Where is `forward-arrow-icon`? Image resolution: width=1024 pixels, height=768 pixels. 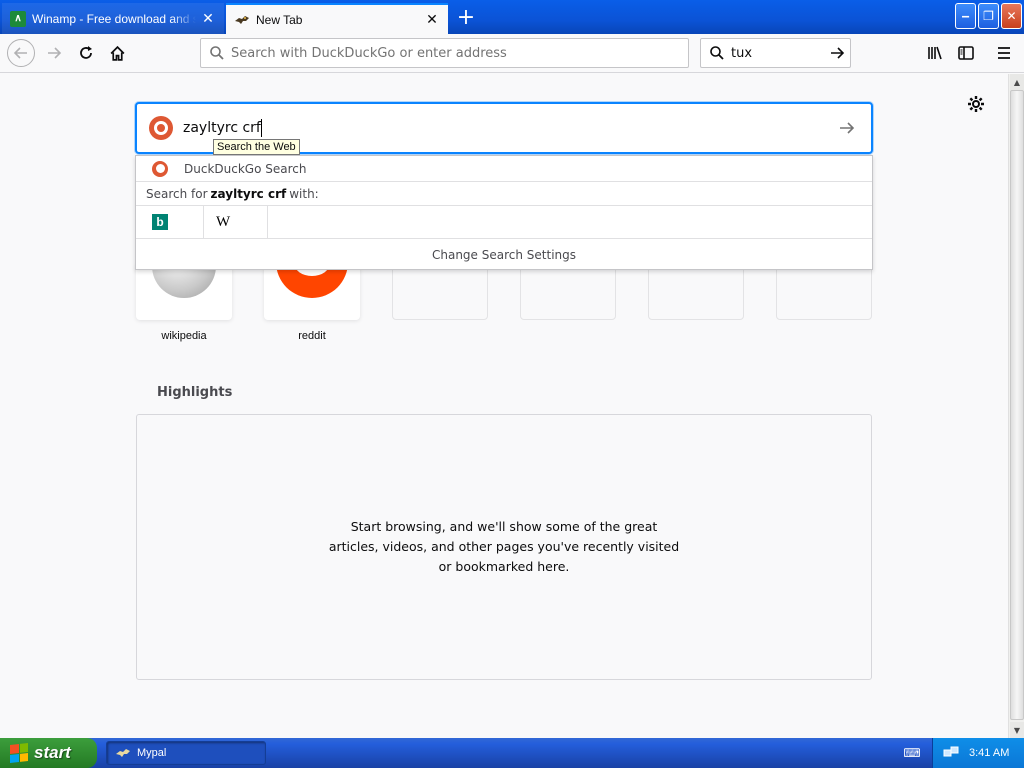
forward-arrow-icon is located at coordinates (55, 53).